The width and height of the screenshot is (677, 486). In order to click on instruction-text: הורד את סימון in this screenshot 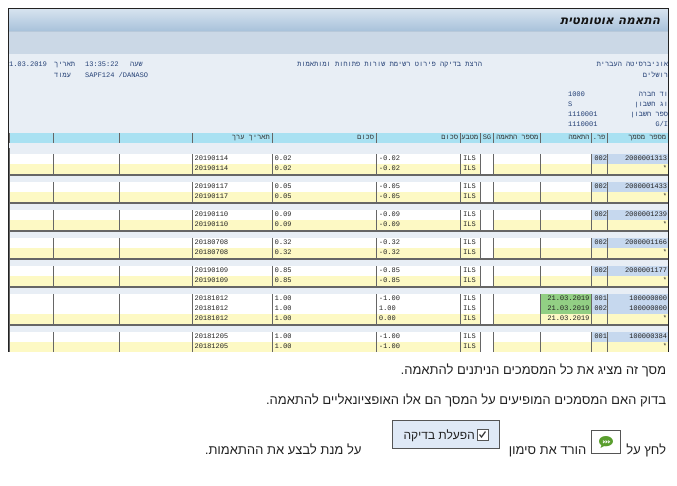, I will do `click(547, 449)`.